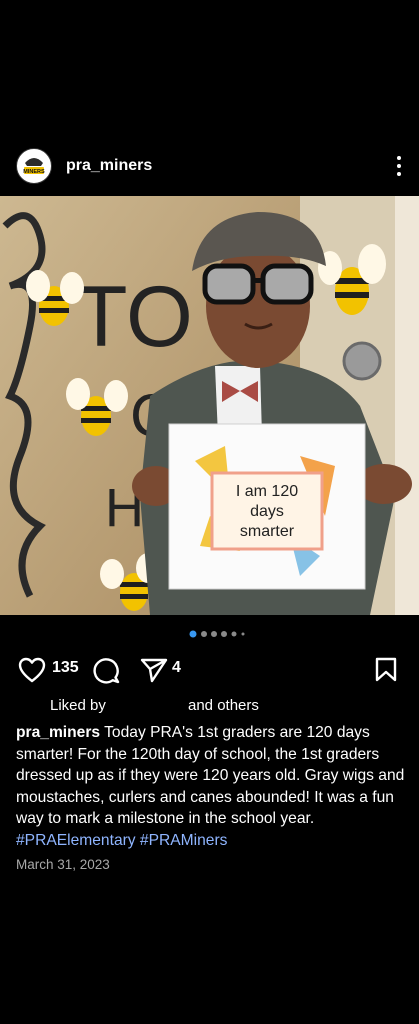 Image resolution: width=419 pixels, height=1024 pixels. I want to click on share-count: 4, so click(176, 668).